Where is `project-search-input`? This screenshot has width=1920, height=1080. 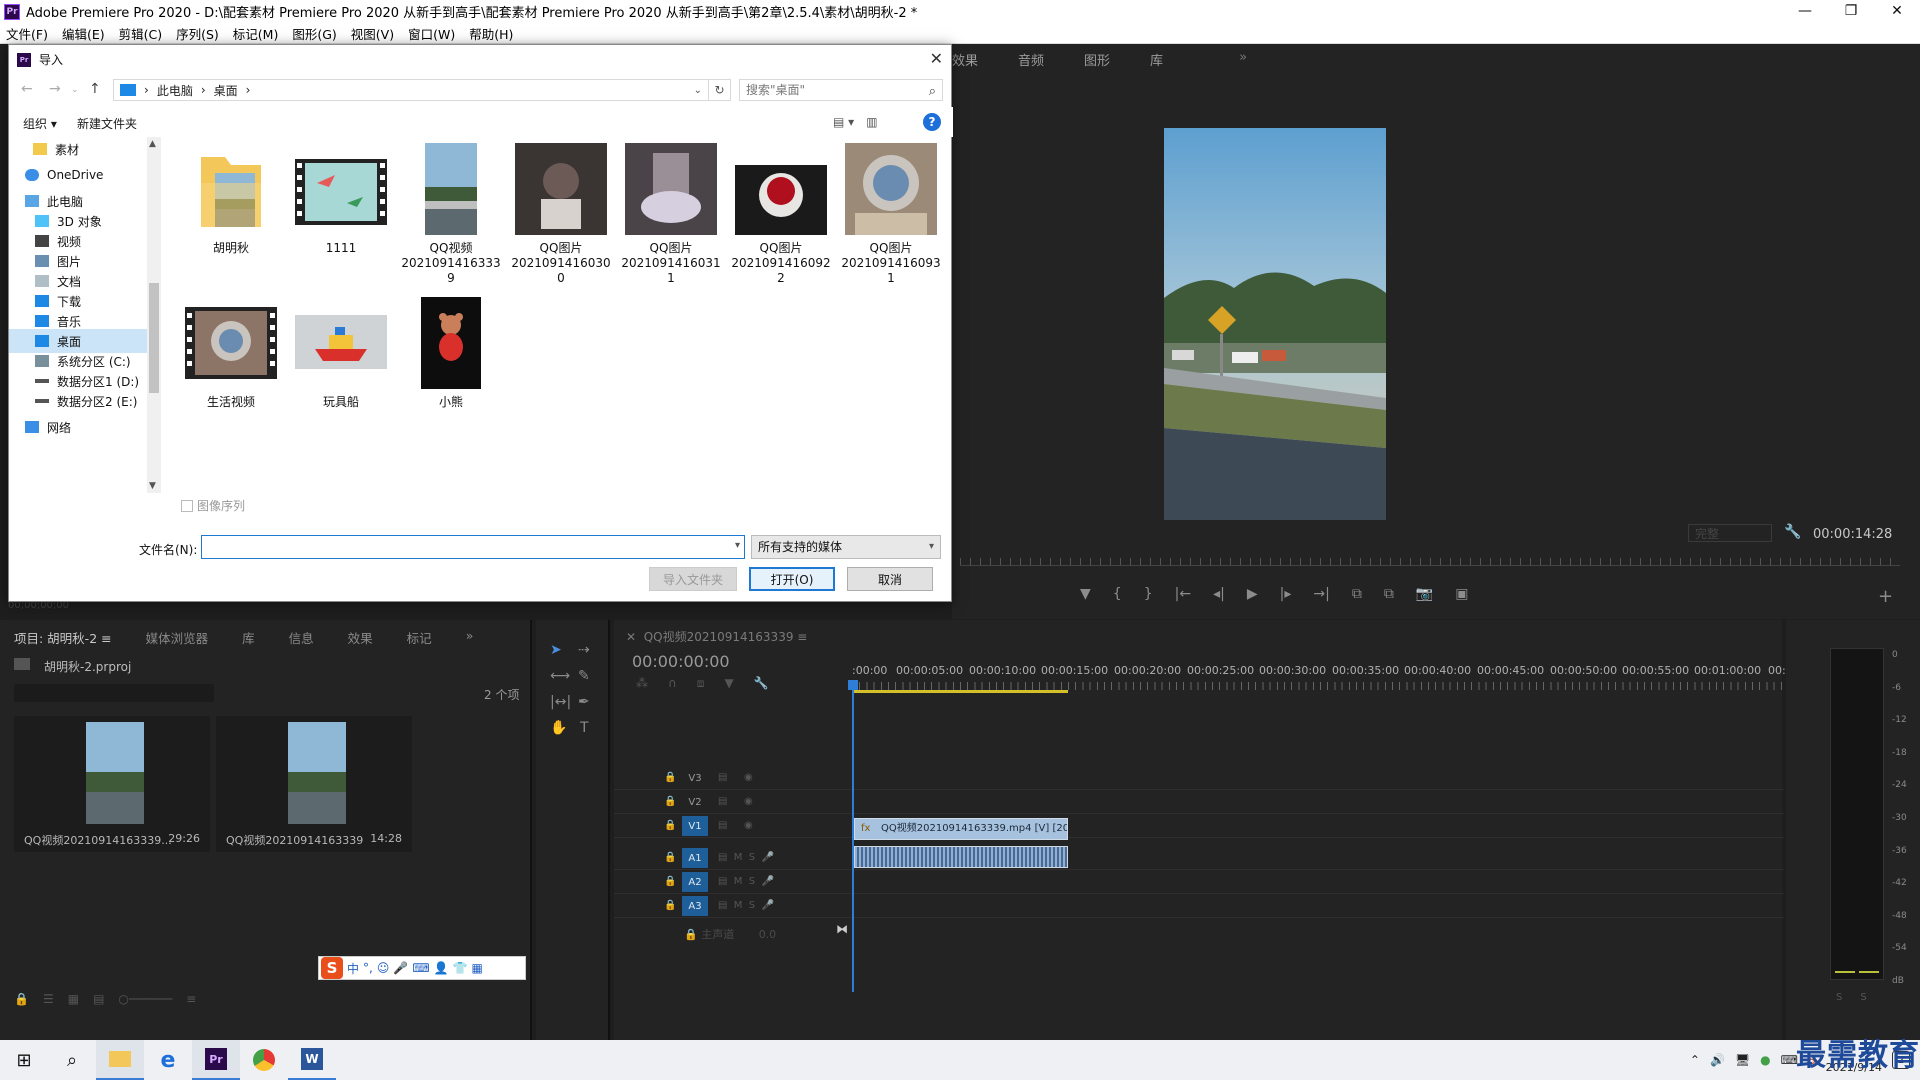 project-search-input is located at coordinates (114, 693).